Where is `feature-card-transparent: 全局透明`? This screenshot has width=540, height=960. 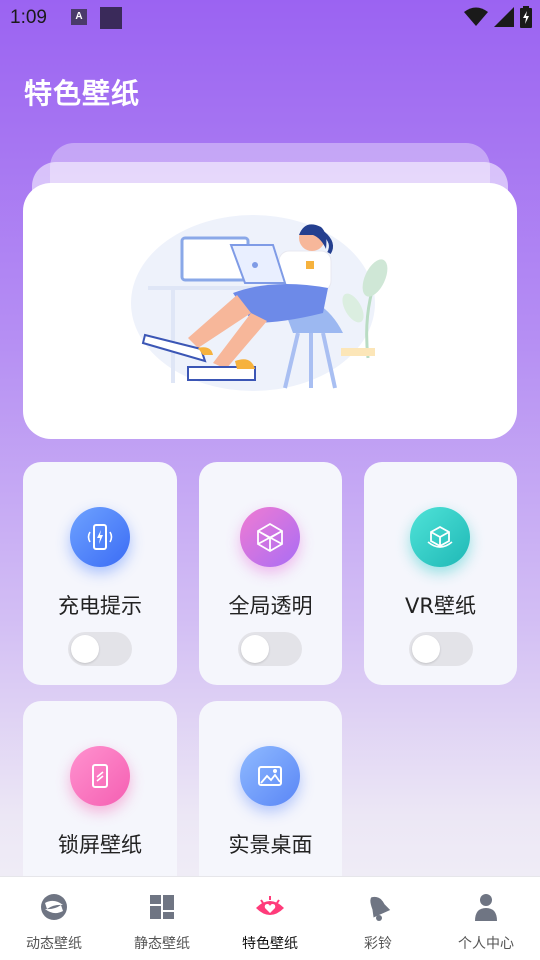
feature-card-transparent: 全局透明 is located at coordinates (270, 573).